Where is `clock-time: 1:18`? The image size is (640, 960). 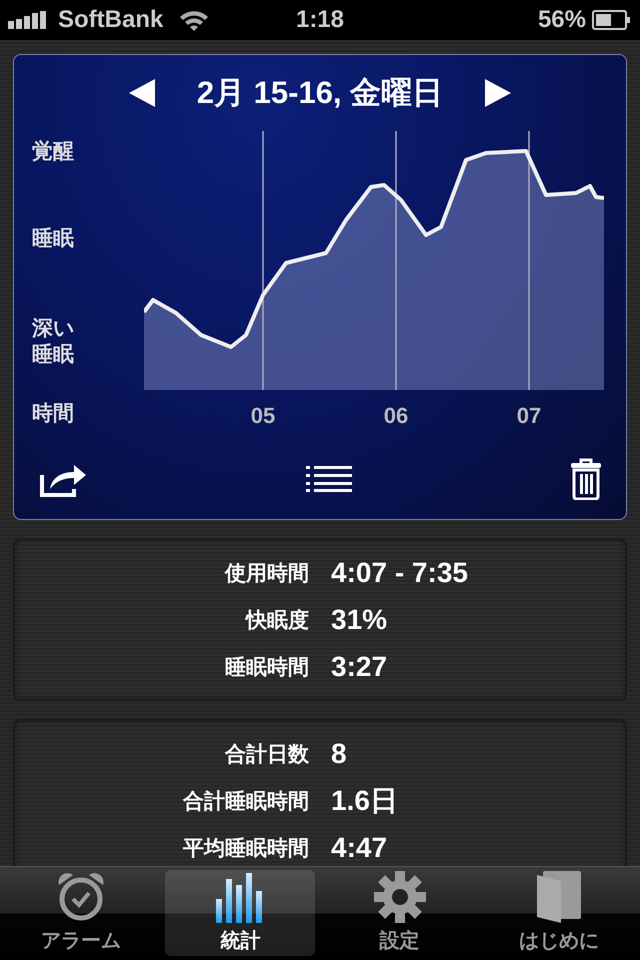
clock-time: 1:18 is located at coordinates (320, 20).